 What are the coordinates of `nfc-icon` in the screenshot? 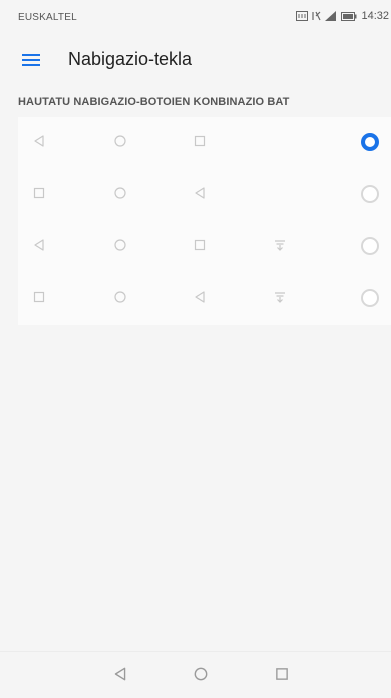 It's located at (302, 16).